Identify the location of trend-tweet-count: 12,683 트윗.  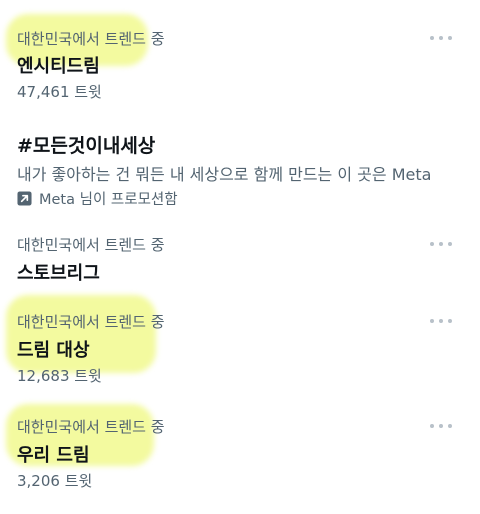
(59, 376).